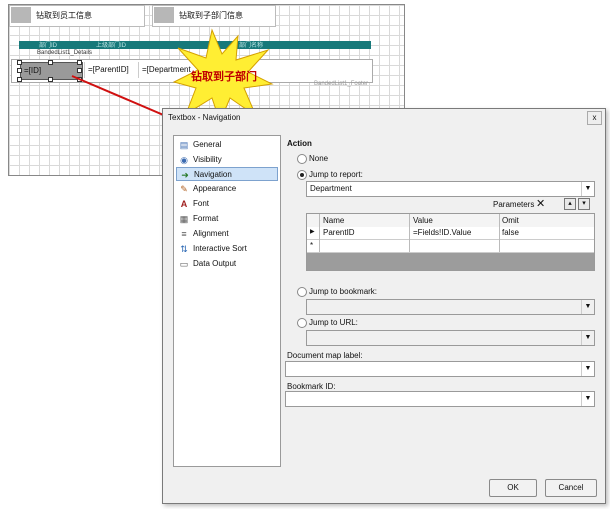 This screenshot has width=610, height=509. Describe the element at coordinates (450, 307) in the screenshot. I see `bookmark-select: ▼` at that location.